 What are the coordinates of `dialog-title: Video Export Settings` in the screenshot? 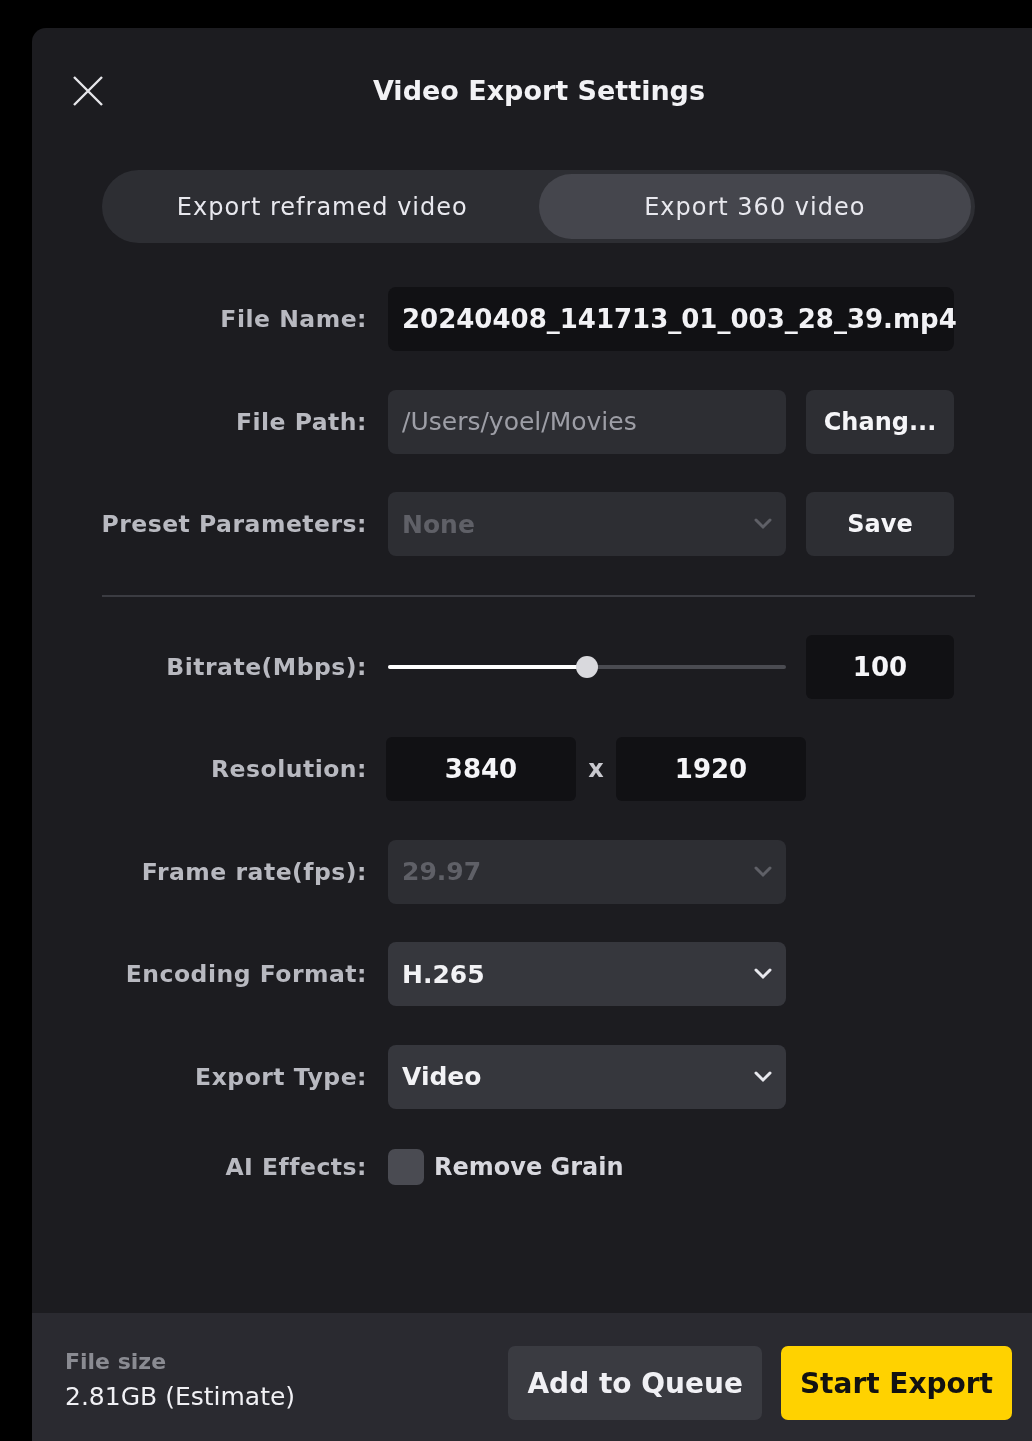 It's located at (539, 90).